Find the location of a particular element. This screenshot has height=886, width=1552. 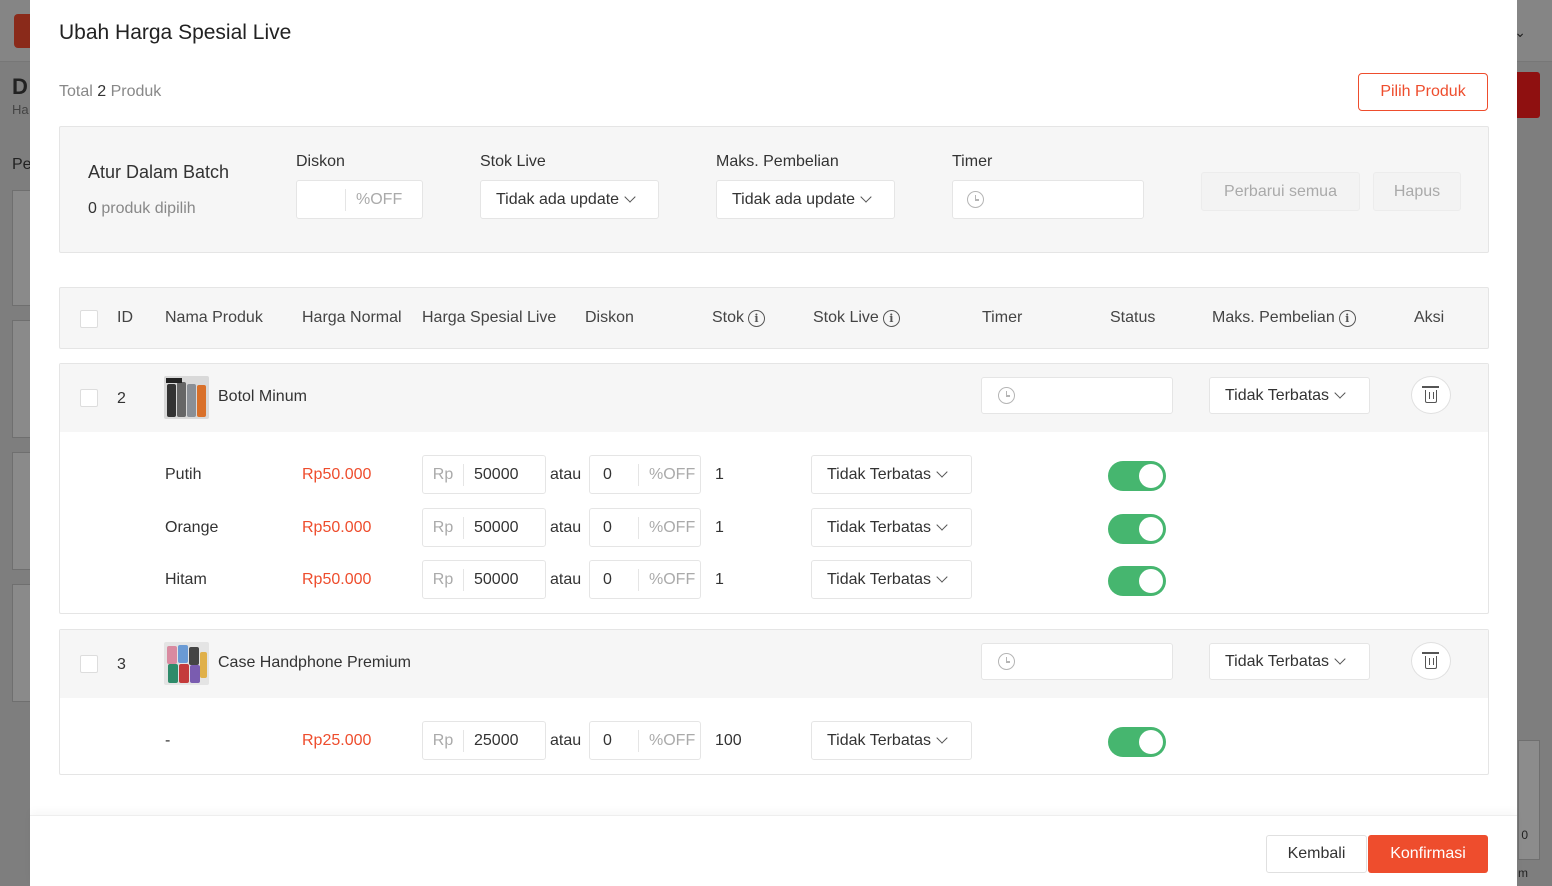

batch-max-purchase-select: Tidak ada update is located at coordinates (805, 199).